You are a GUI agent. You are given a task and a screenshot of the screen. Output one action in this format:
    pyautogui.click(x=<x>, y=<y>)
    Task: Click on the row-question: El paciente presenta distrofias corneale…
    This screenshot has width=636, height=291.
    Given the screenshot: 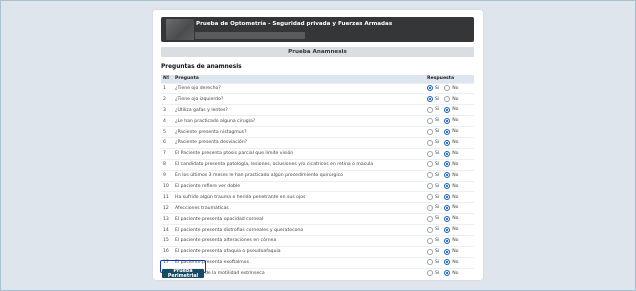 What is the action you would take?
    pyautogui.click(x=299, y=230)
    